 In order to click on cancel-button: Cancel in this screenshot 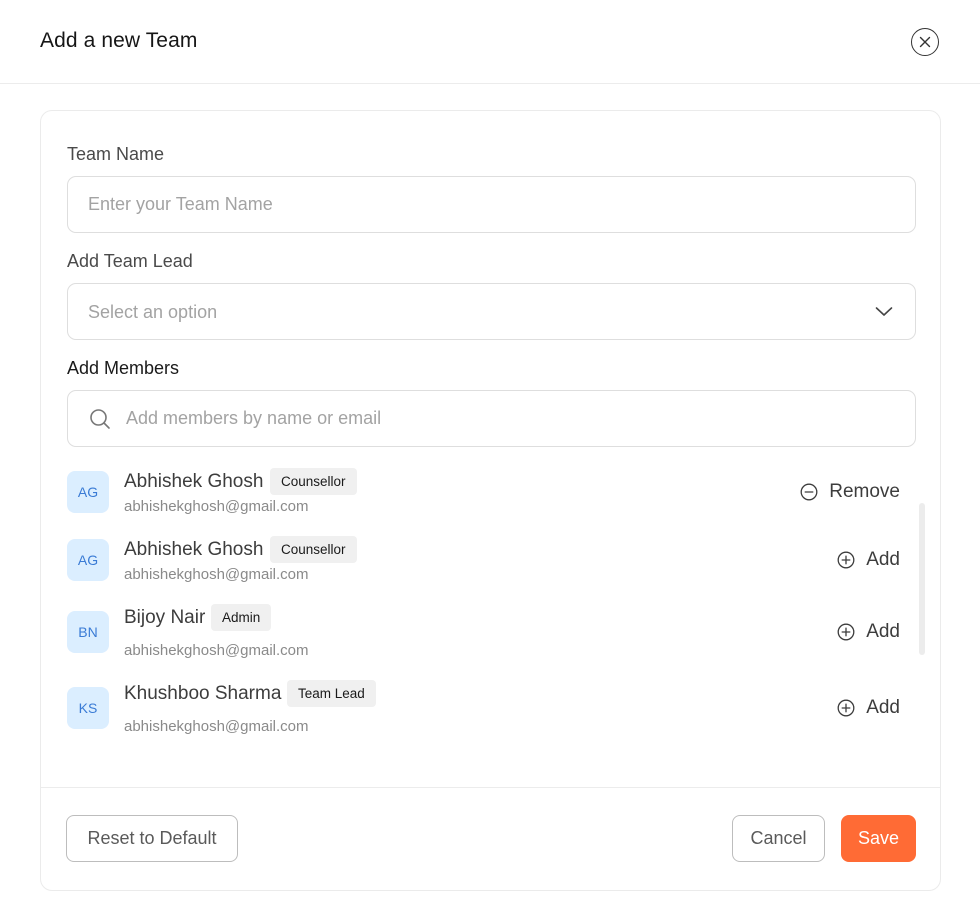, I will do `click(778, 838)`.